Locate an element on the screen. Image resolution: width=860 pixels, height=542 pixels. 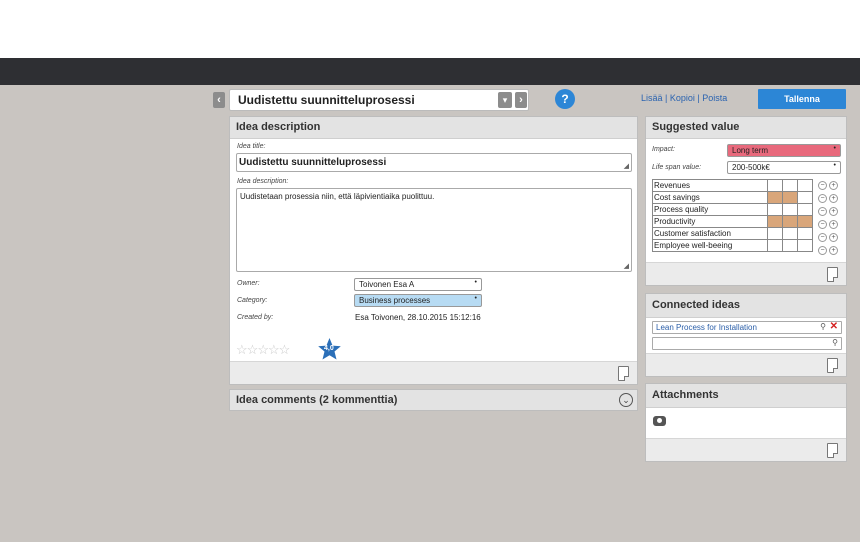
previous-idea-button: ‹ is located at coordinates (219, 100).